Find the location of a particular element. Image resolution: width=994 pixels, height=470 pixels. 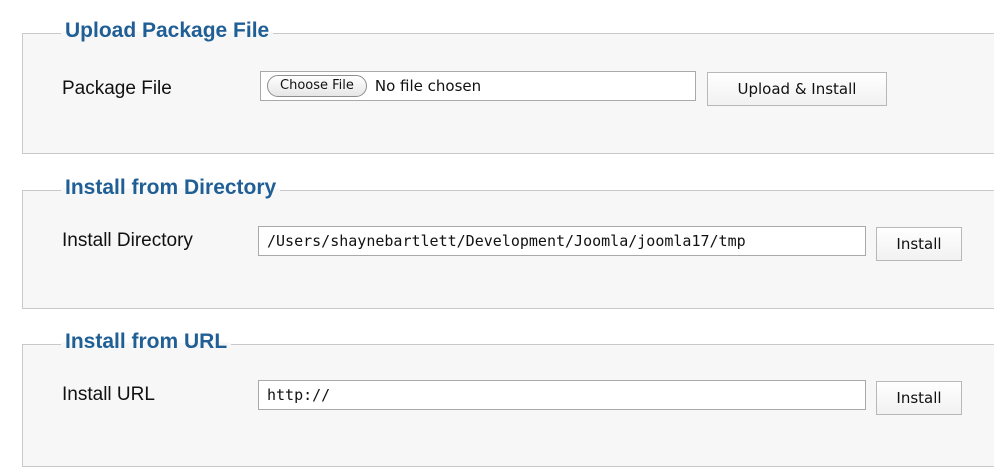

package-file-label: Package File is located at coordinates (117, 88).